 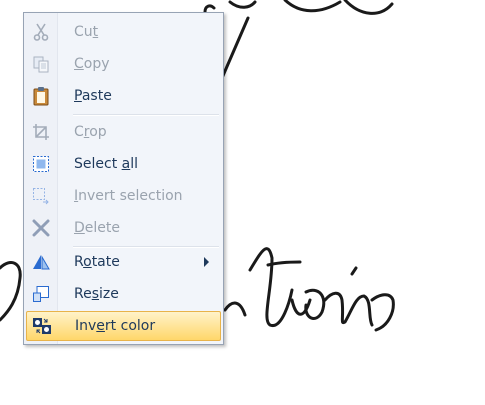 What do you see at coordinates (123, 228) in the screenshot?
I see `menu-item-delete: Delete` at bounding box center [123, 228].